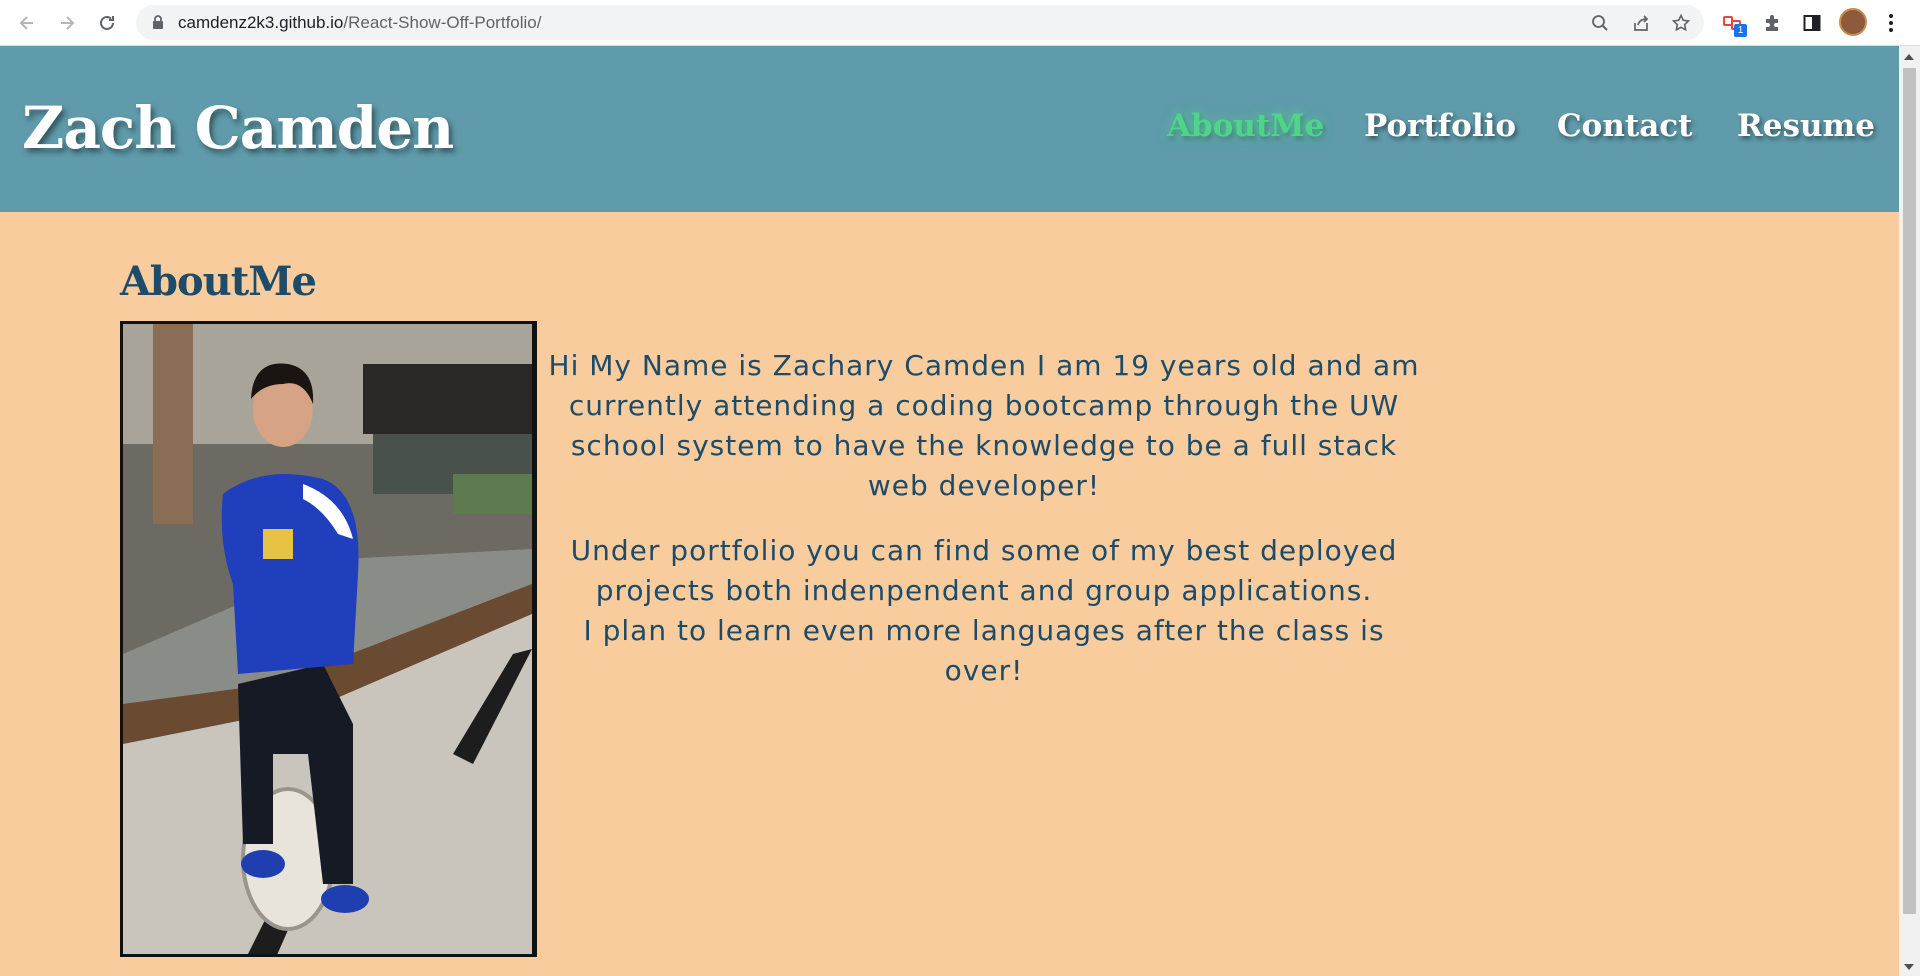 The height and width of the screenshot is (976, 1920). I want to click on nav-link-aboutme: AboutMe, so click(1245, 126).